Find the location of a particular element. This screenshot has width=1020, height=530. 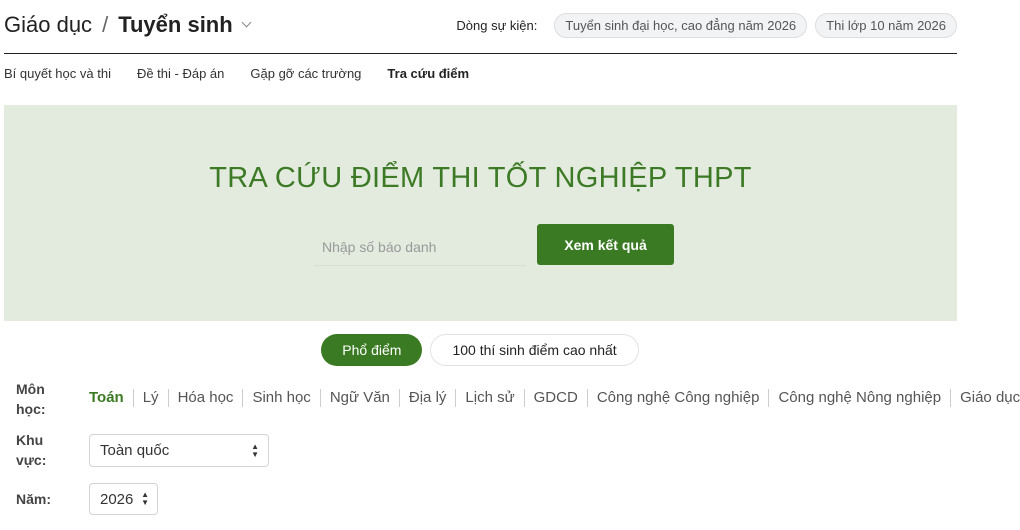

breadcrumb-parent: Giáo dục is located at coordinates (48, 25).